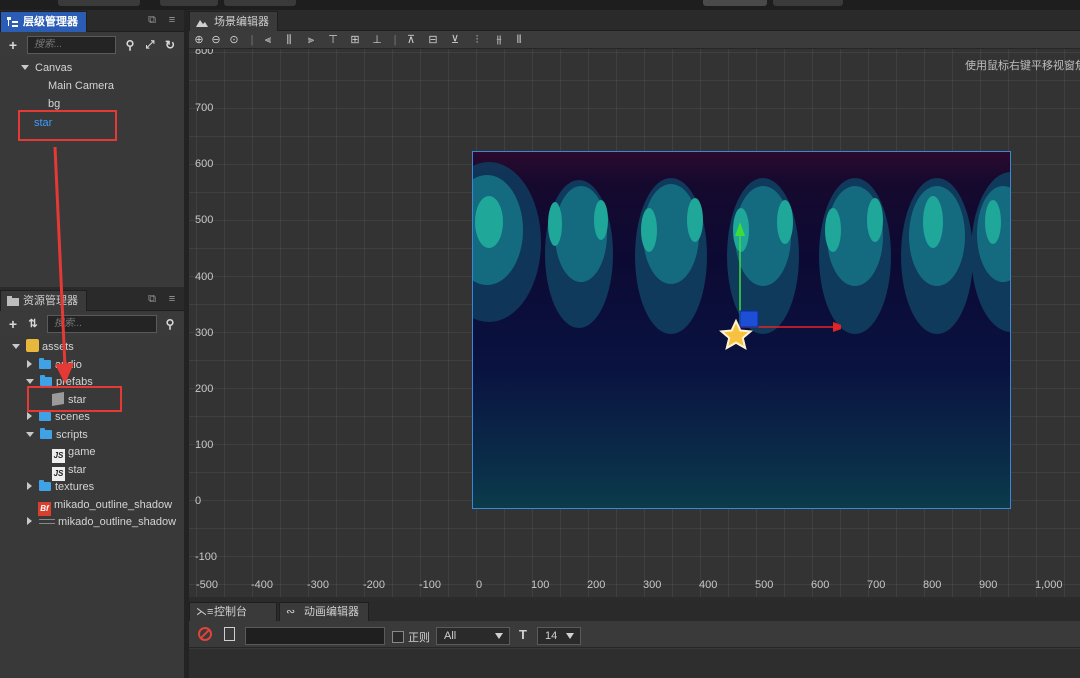  What do you see at coordinates (634, 639) in the screenshot?
I see `console-panel: ⋋≡ 控制台 ∾ 动画编辑器 正则 All T 14` at bounding box center [634, 639].